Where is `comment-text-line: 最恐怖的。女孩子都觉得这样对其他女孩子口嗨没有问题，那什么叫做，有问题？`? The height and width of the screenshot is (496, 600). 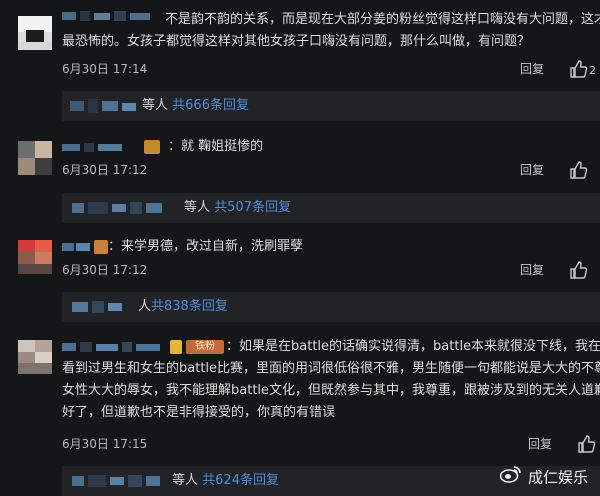
comment-text-line: 最恐怖的。女孩子都觉得这样对其他女孩子口嗨没有问题，那什么叫做，有问题？ is located at coordinates (296, 41).